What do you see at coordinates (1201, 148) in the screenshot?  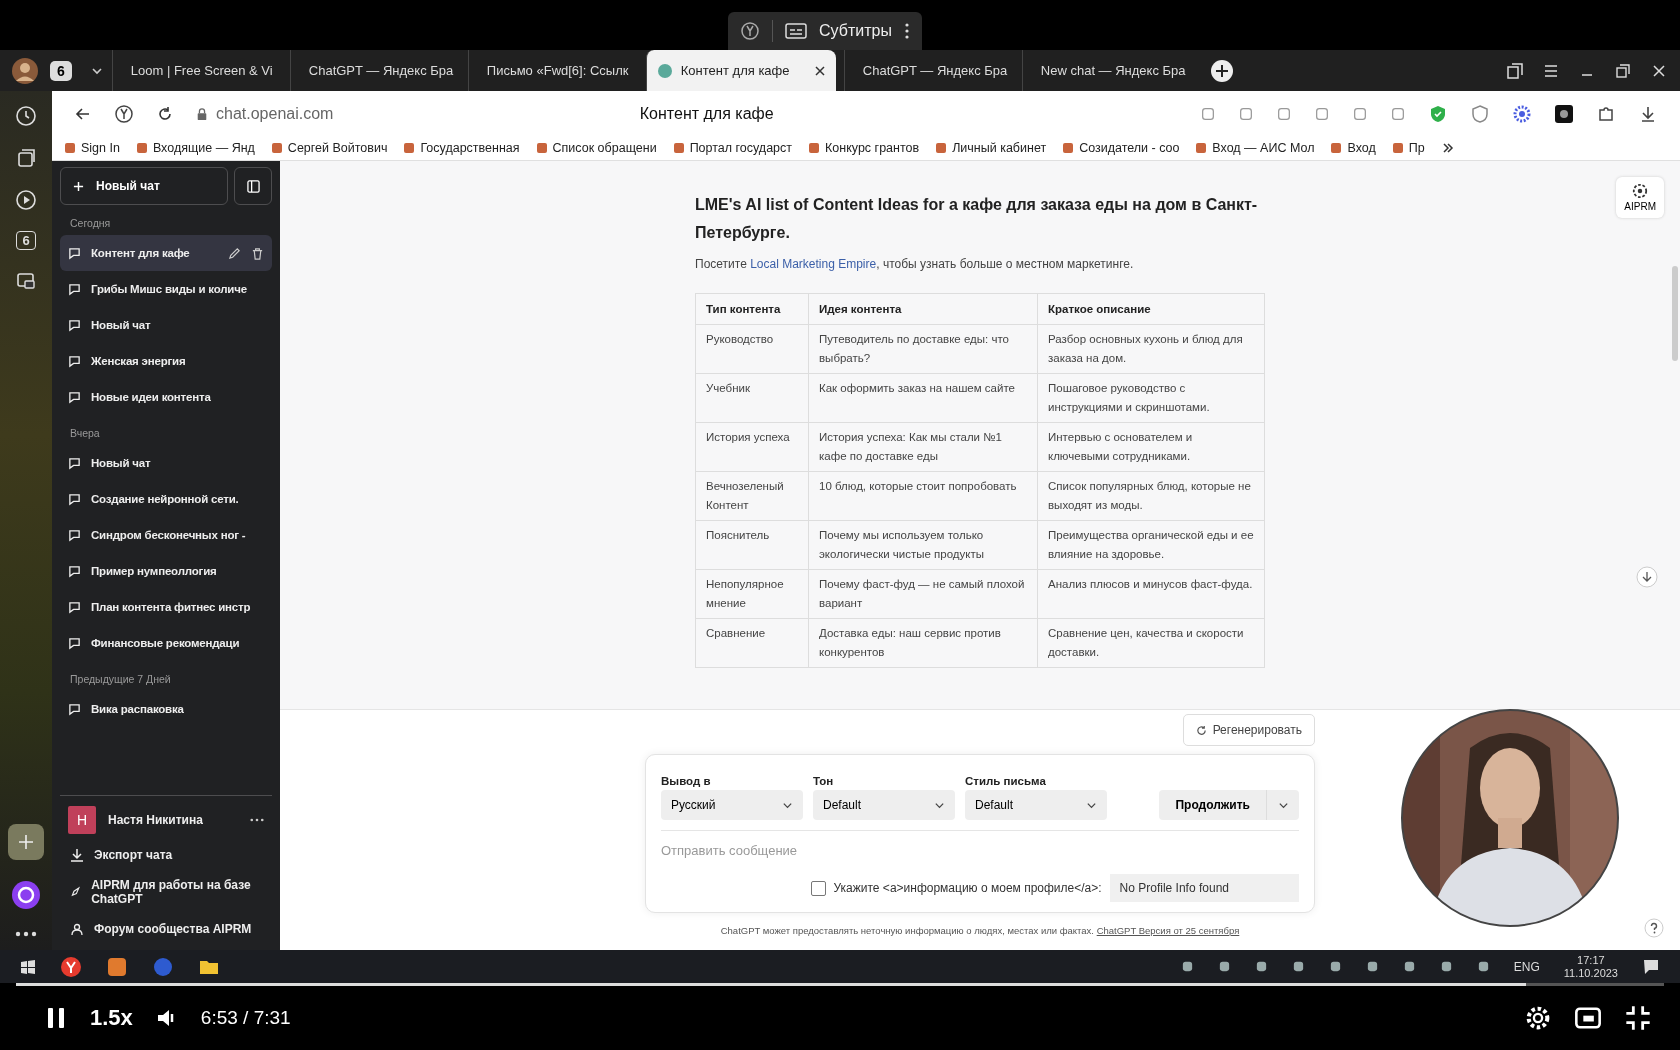 I see `favicon-icon` at bounding box center [1201, 148].